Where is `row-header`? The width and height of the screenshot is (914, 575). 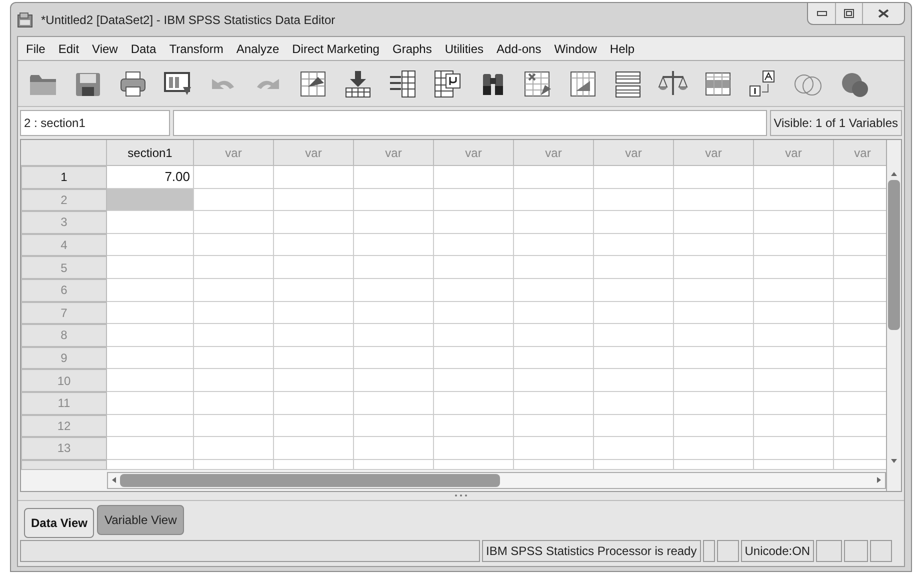 row-header is located at coordinates (64, 465).